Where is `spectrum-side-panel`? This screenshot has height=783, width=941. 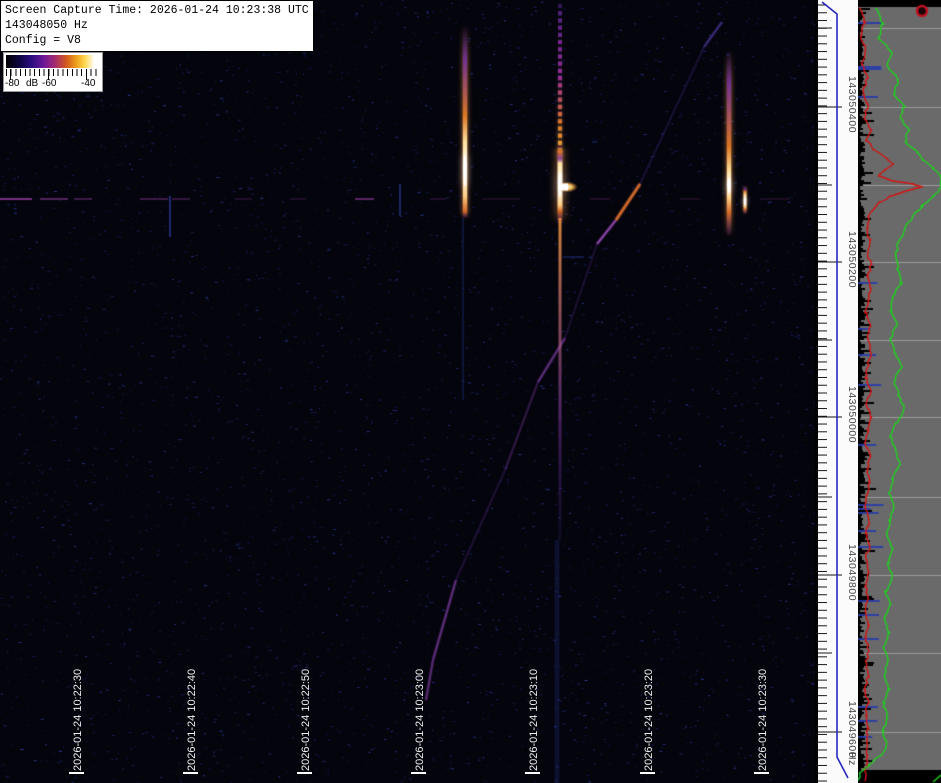
spectrum-side-panel is located at coordinates (899, 391).